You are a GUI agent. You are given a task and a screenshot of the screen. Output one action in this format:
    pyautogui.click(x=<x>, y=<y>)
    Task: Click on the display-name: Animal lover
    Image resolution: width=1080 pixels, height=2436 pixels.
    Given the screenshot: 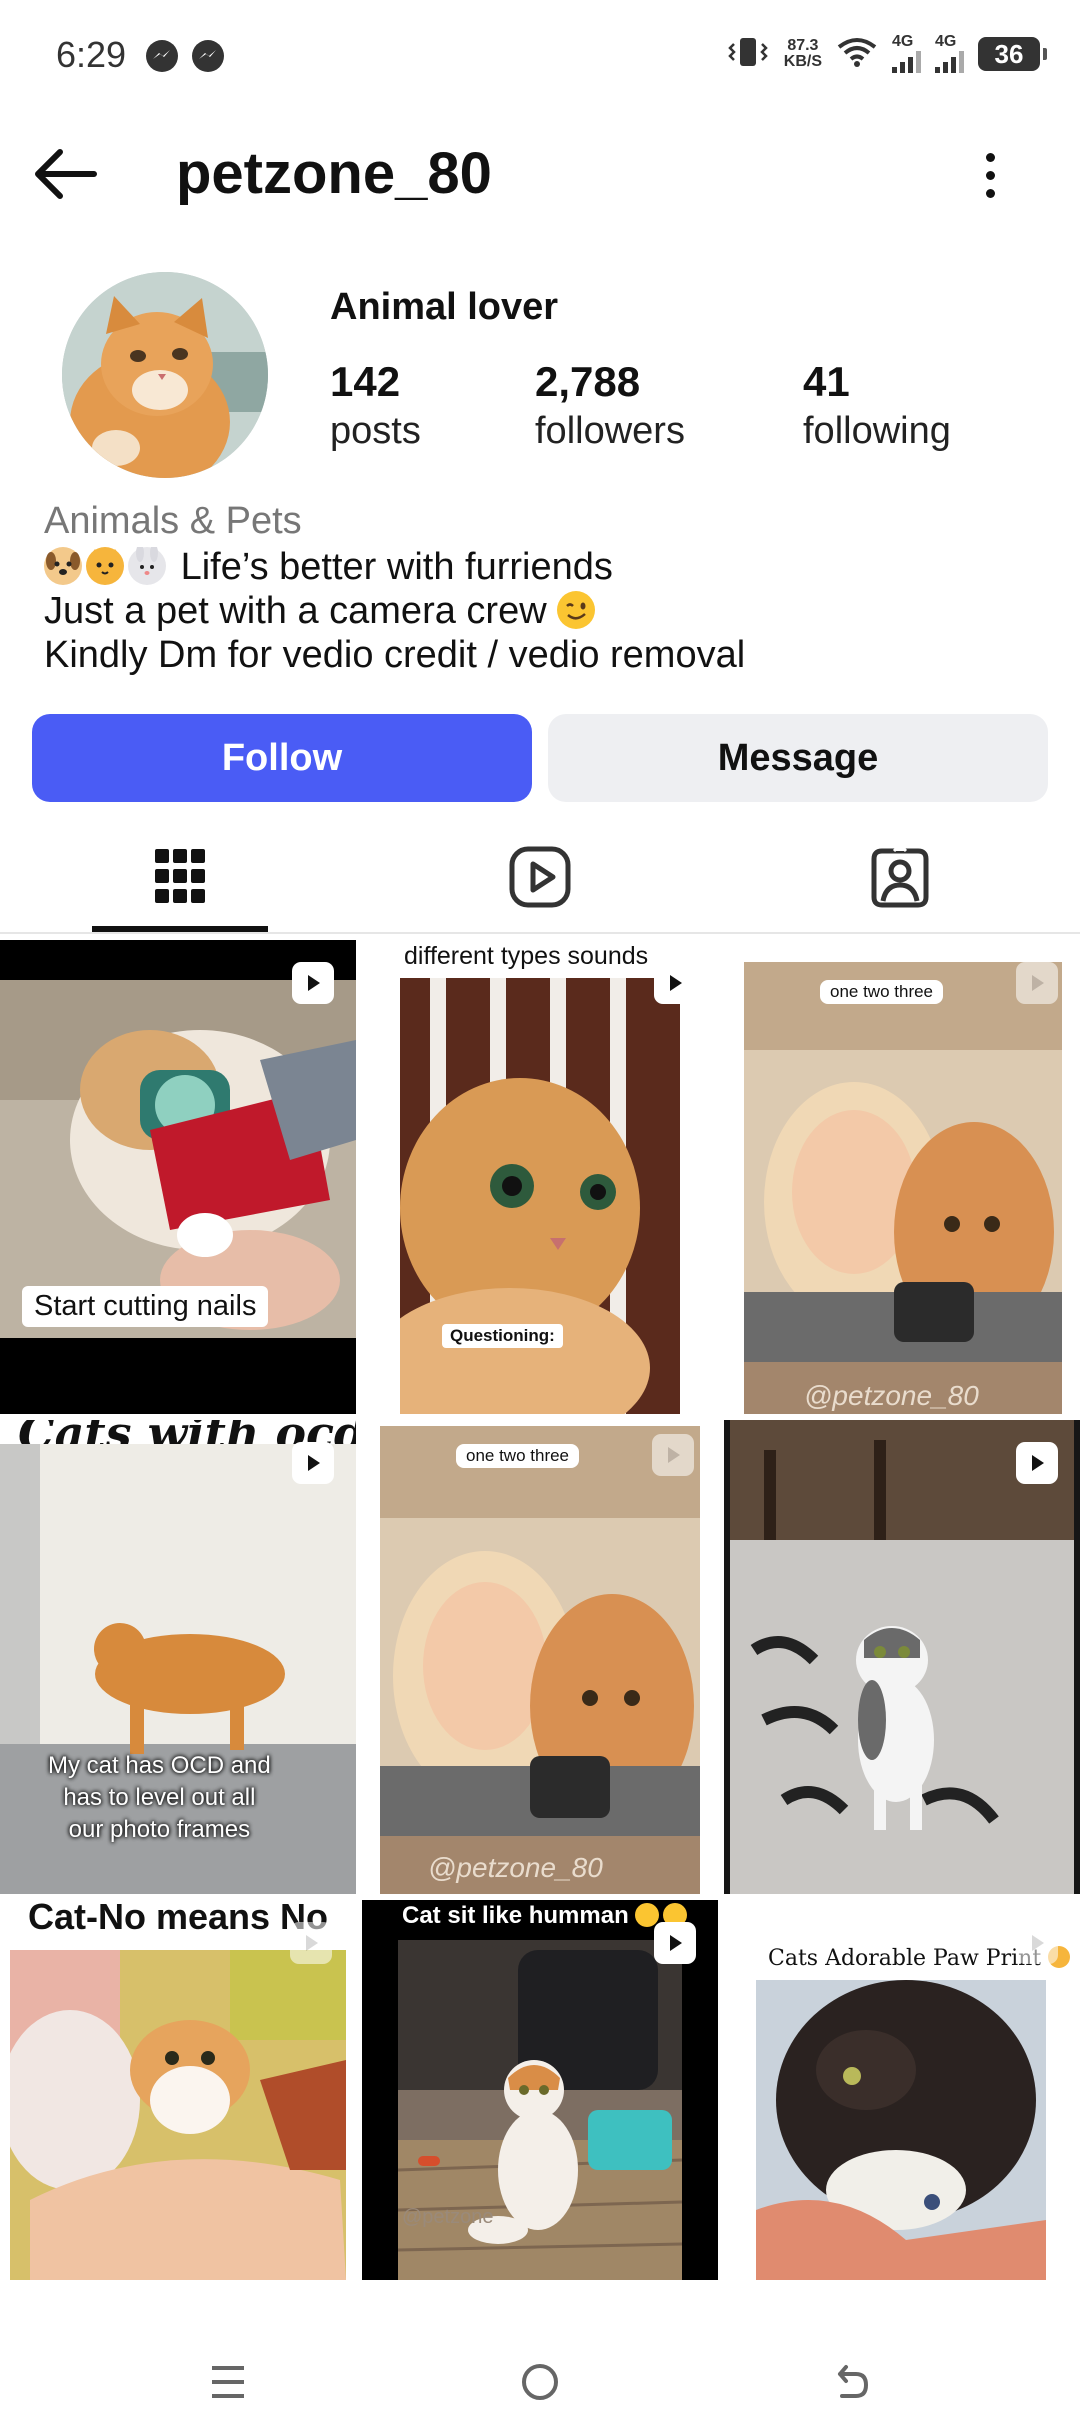 What is the action you would take?
    pyautogui.click(x=444, y=307)
    